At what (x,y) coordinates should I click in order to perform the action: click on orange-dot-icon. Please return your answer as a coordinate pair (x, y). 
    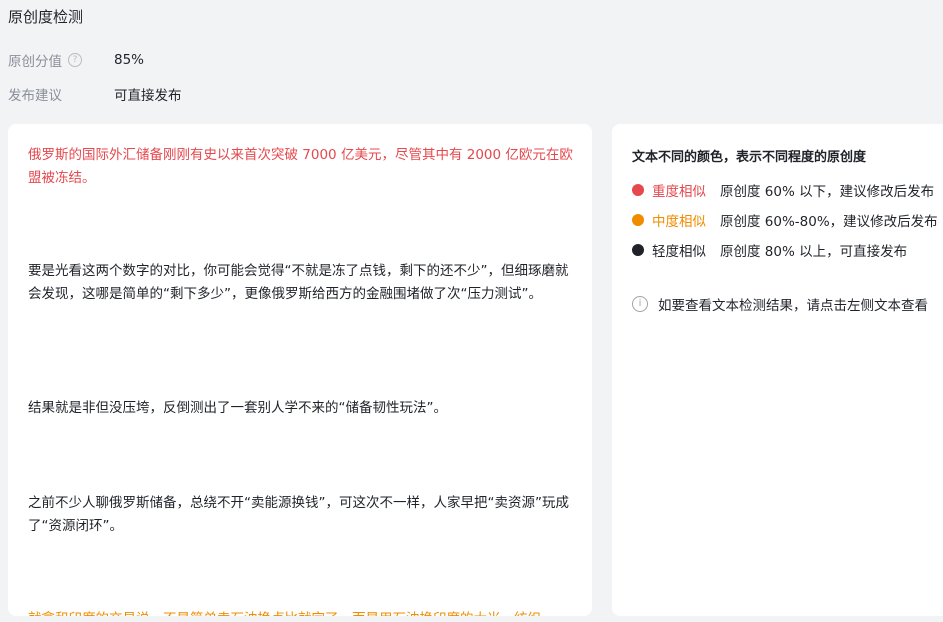
    Looking at the image, I should click on (638, 220).